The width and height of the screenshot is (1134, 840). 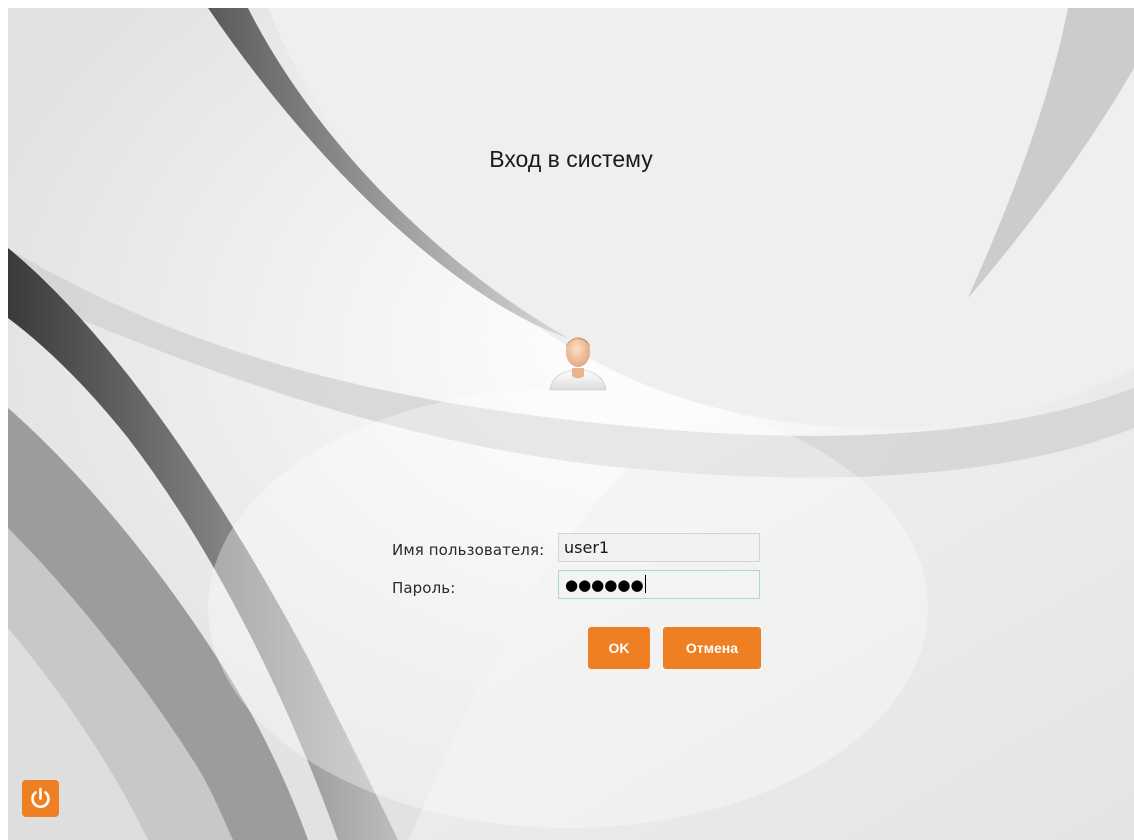 I want to click on password-label: Пароль:, so click(x=424, y=588).